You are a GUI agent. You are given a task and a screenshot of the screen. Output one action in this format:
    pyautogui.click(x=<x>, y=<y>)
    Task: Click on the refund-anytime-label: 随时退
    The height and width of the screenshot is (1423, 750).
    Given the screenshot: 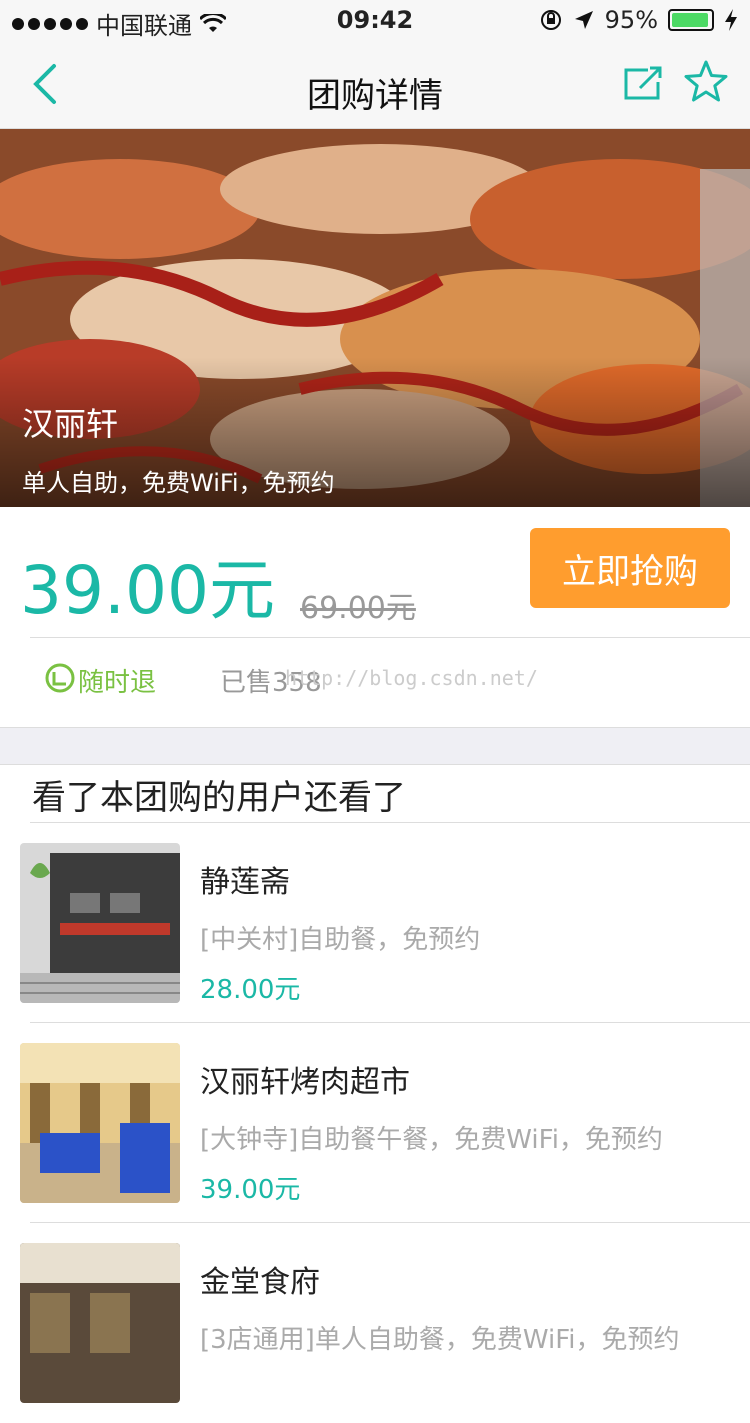 What is the action you would take?
    pyautogui.click(x=117, y=683)
    